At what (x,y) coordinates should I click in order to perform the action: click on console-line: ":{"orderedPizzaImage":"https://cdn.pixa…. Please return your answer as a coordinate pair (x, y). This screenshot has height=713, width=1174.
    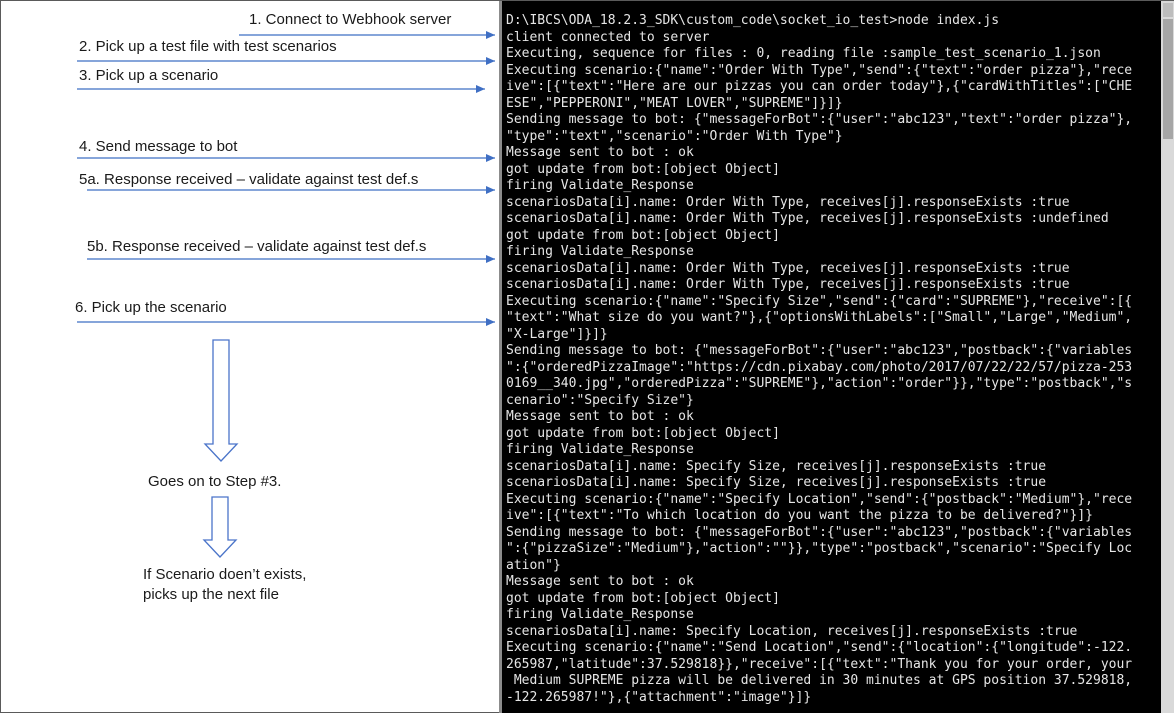
    Looking at the image, I should click on (819, 367).